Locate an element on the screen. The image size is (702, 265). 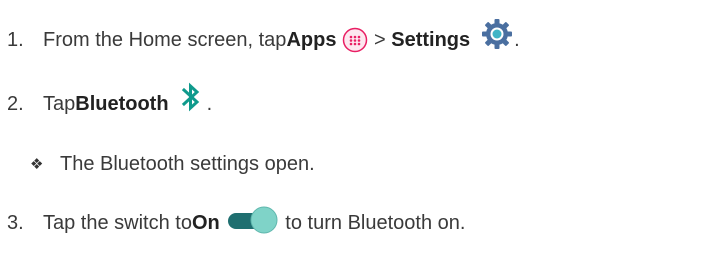
toggle-switch-on-icon is located at coordinates (253, 220).